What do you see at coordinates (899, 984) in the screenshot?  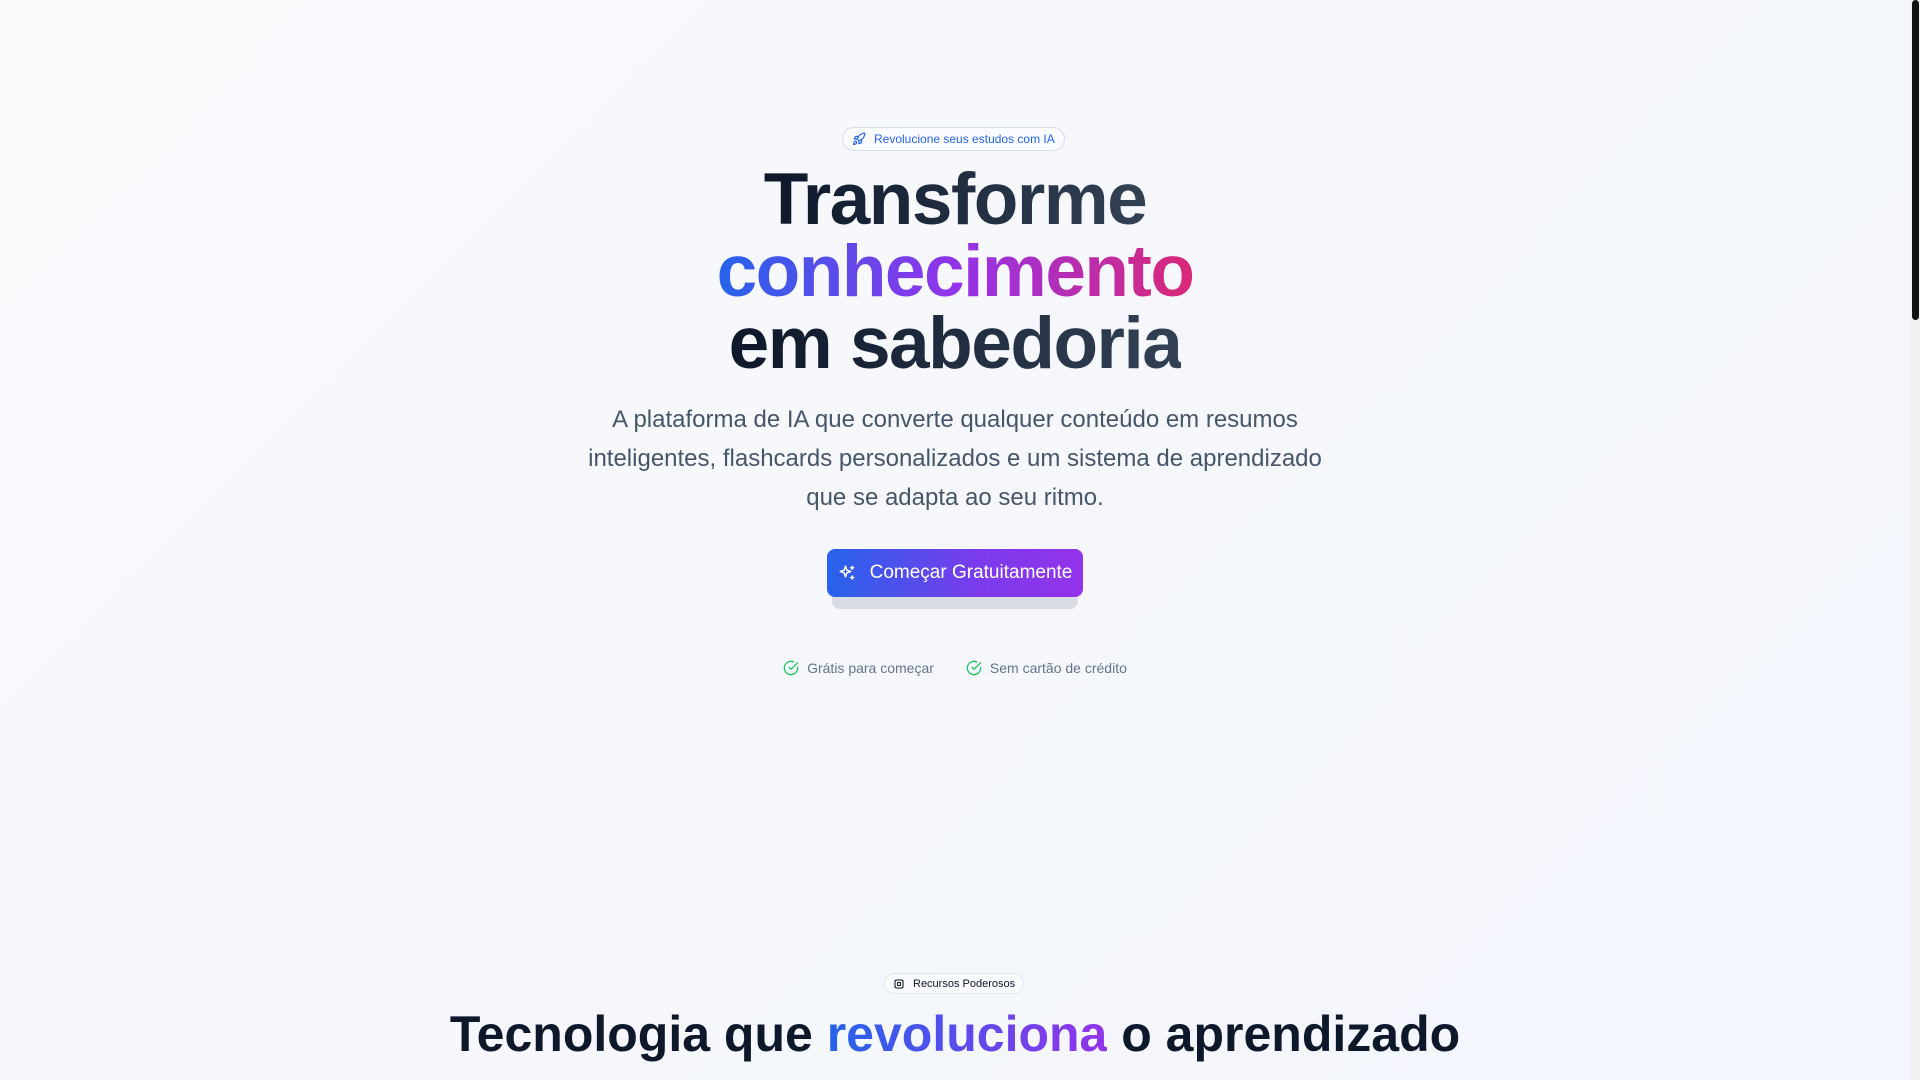 I see `chip-icon` at bounding box center [899, 984].